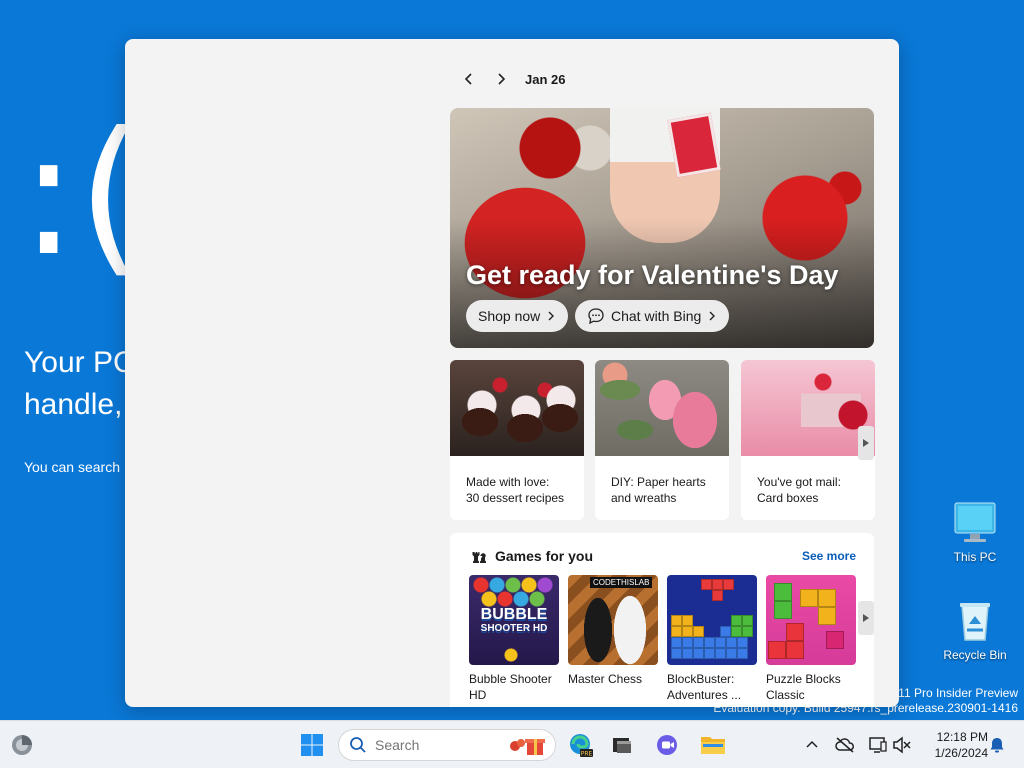 The width and height of the screenshot is (1024, 768). I want to click on show-hidden-icons-button, so click(812, 745).